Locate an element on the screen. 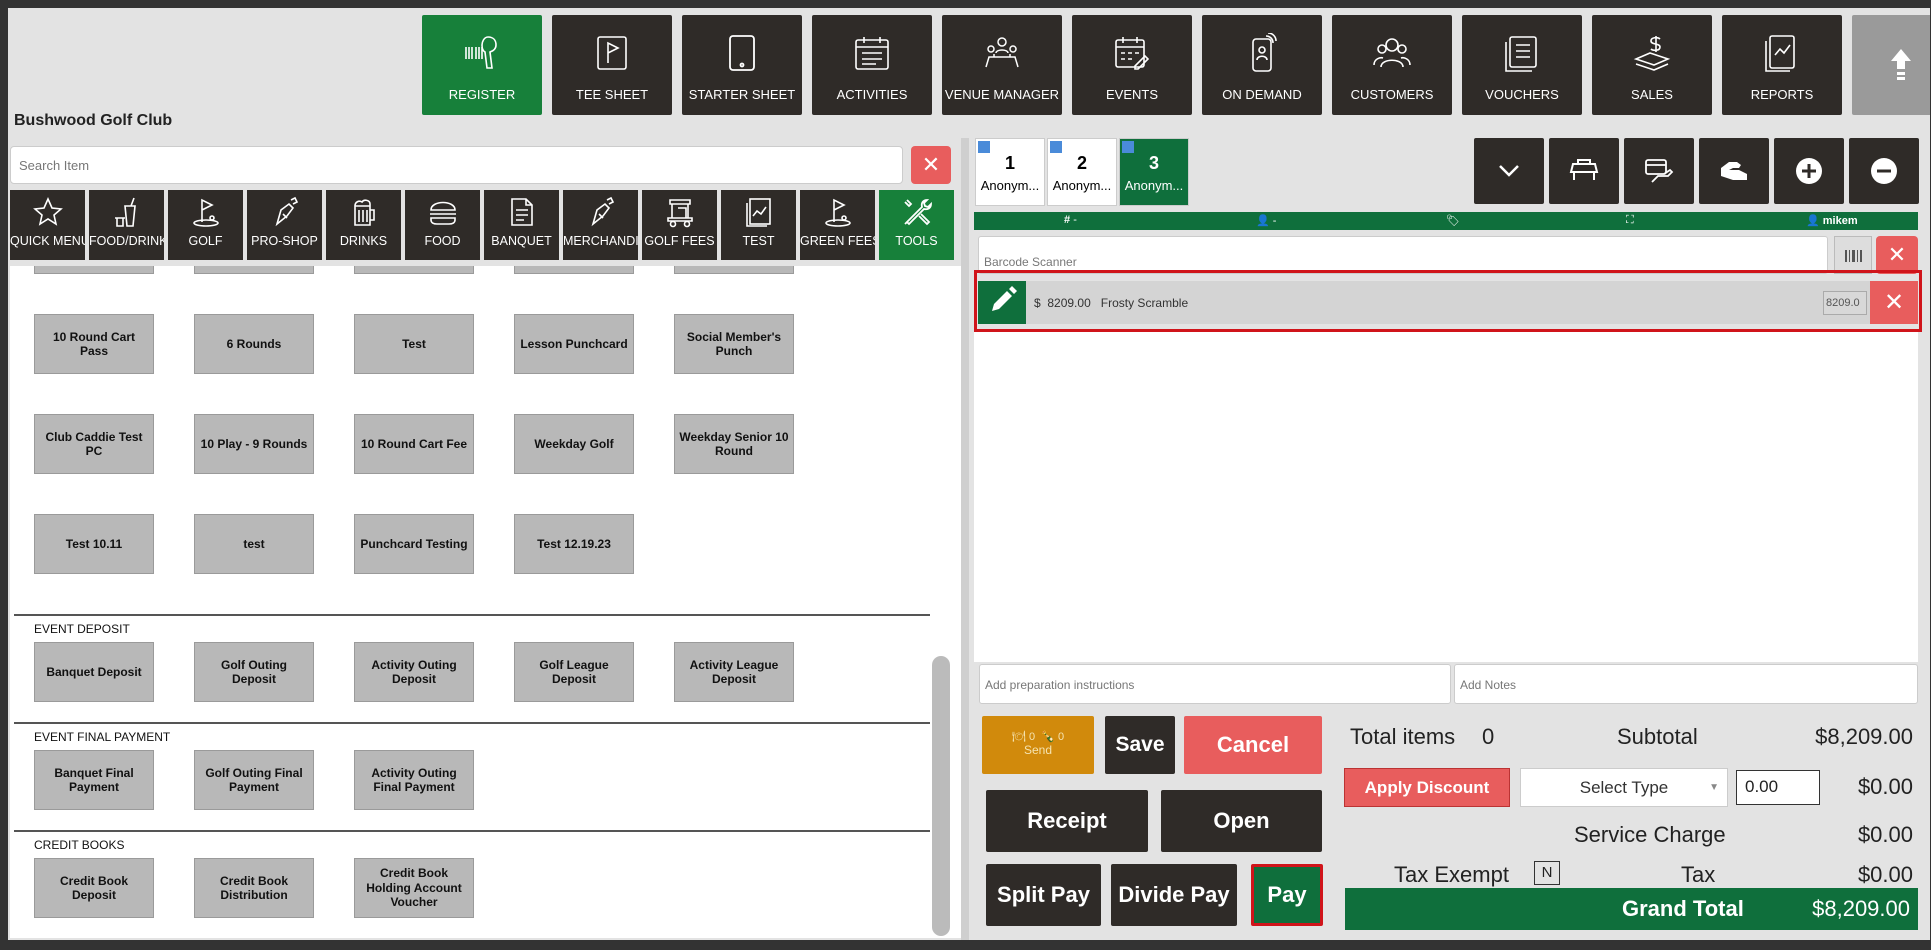  item-tile: Test 10.11 is located at coordinates (94, 544).